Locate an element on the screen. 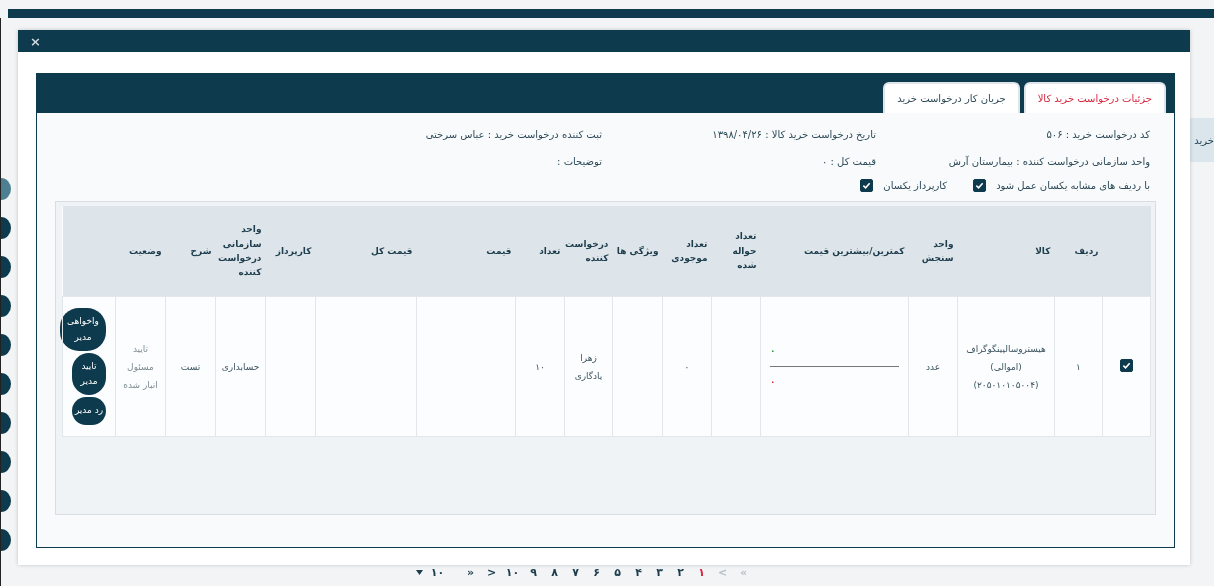  column-header: خرید is located at coordinates (1202, 140).